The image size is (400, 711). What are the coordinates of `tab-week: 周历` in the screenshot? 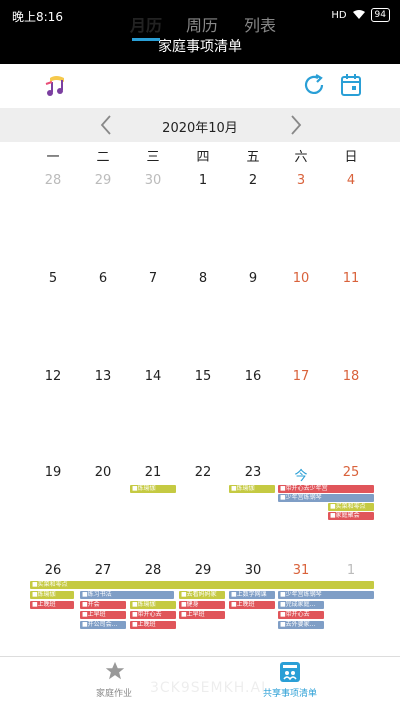 It's located at (202, 24).